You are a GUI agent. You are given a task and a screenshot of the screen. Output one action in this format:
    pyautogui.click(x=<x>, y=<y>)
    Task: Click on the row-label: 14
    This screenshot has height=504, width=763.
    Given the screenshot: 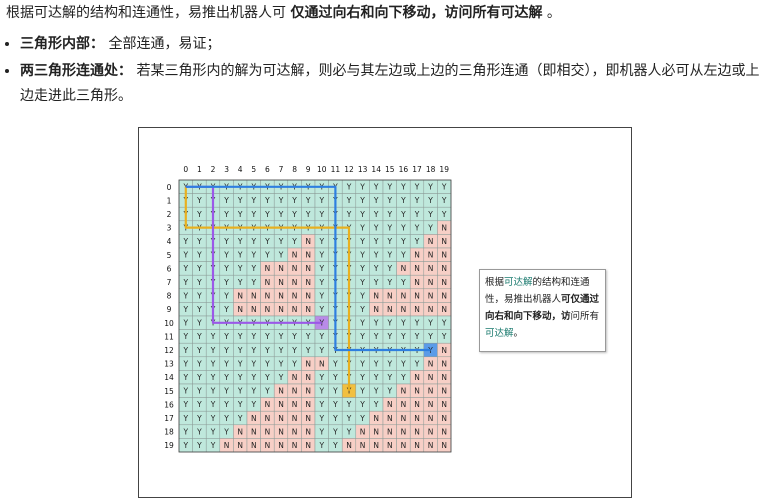 What is the action you would take?
    pyautogui.click(x=169, y=377)
    